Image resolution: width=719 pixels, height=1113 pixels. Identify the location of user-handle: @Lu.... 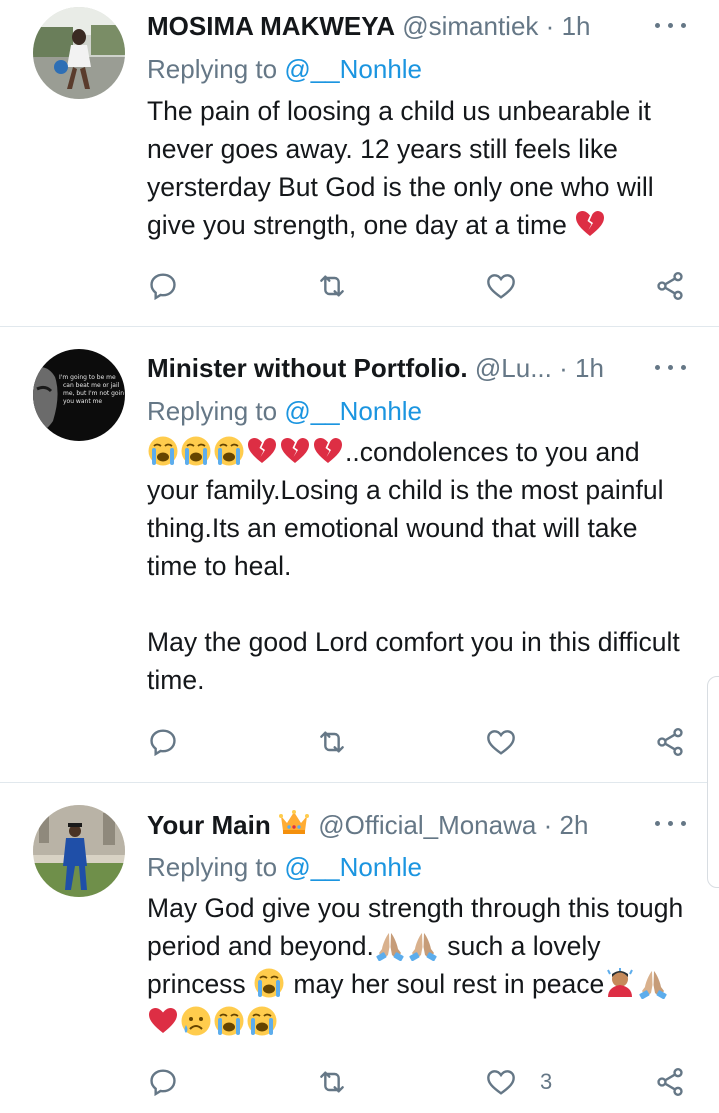
(513, 368).